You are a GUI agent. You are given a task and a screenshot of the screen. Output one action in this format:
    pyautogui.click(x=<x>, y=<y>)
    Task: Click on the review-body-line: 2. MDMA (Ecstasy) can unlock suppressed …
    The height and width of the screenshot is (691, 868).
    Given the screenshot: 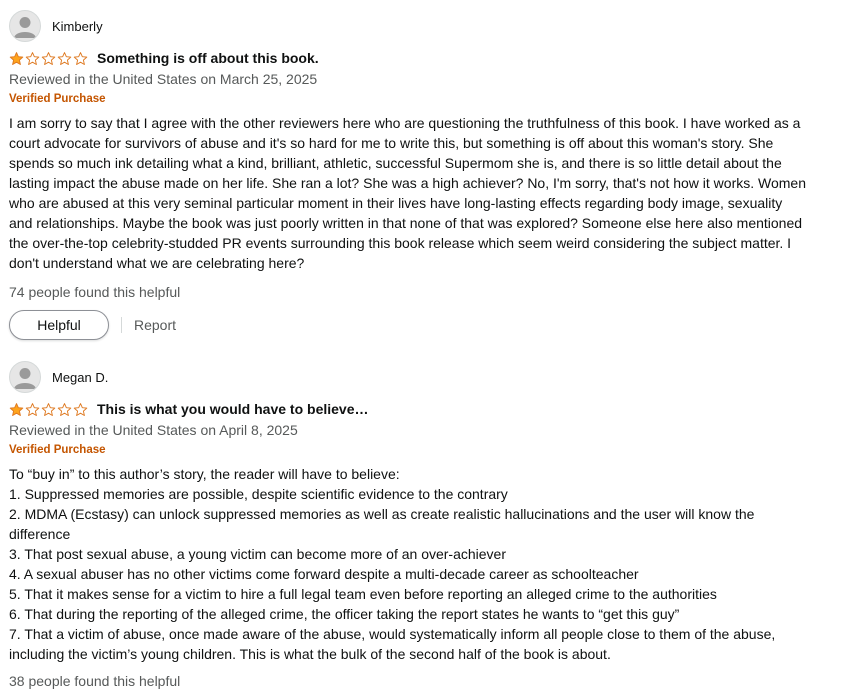 What is the action you would take?
    pyautogui.click(x=382, y=524)
    